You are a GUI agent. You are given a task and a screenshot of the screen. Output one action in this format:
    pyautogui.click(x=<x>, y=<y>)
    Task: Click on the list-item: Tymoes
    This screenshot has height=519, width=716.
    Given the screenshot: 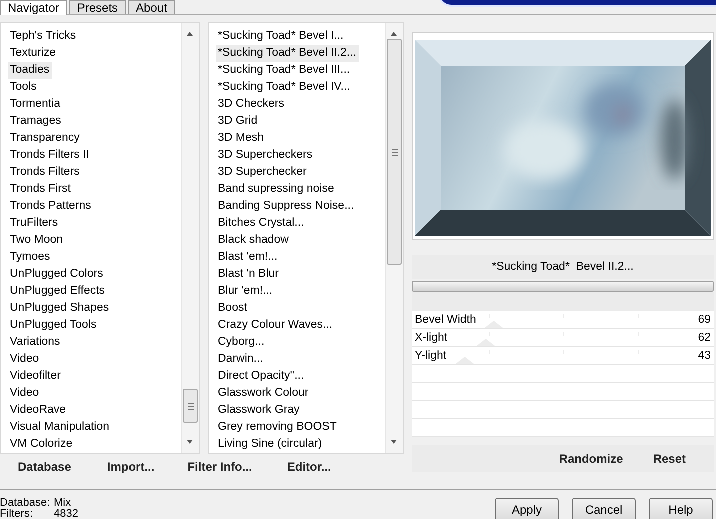 What is the action you would take?
    pyautogui.click(x=30, y=257)
    